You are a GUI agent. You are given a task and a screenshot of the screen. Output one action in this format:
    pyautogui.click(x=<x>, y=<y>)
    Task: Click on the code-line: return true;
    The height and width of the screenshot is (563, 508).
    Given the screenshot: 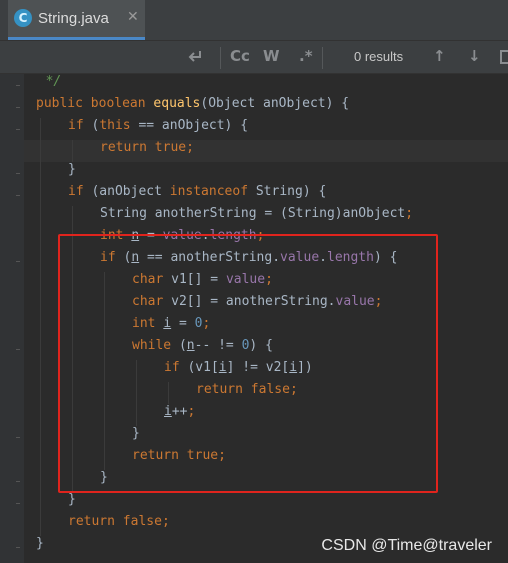 What is the action you would take?
    pyautogui.click(x=147, y=148)
    